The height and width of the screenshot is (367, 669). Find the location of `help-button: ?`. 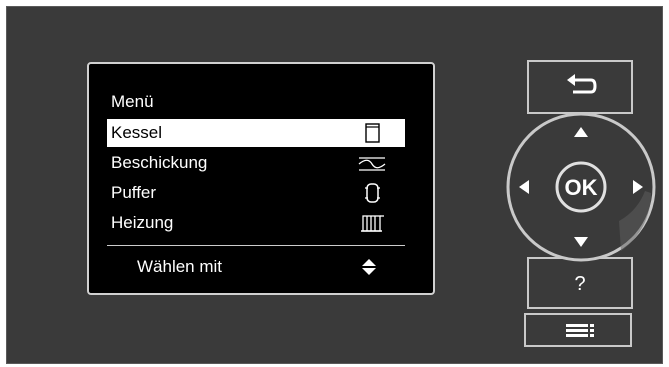

help-button: ? is located at coordinates (580, 283).